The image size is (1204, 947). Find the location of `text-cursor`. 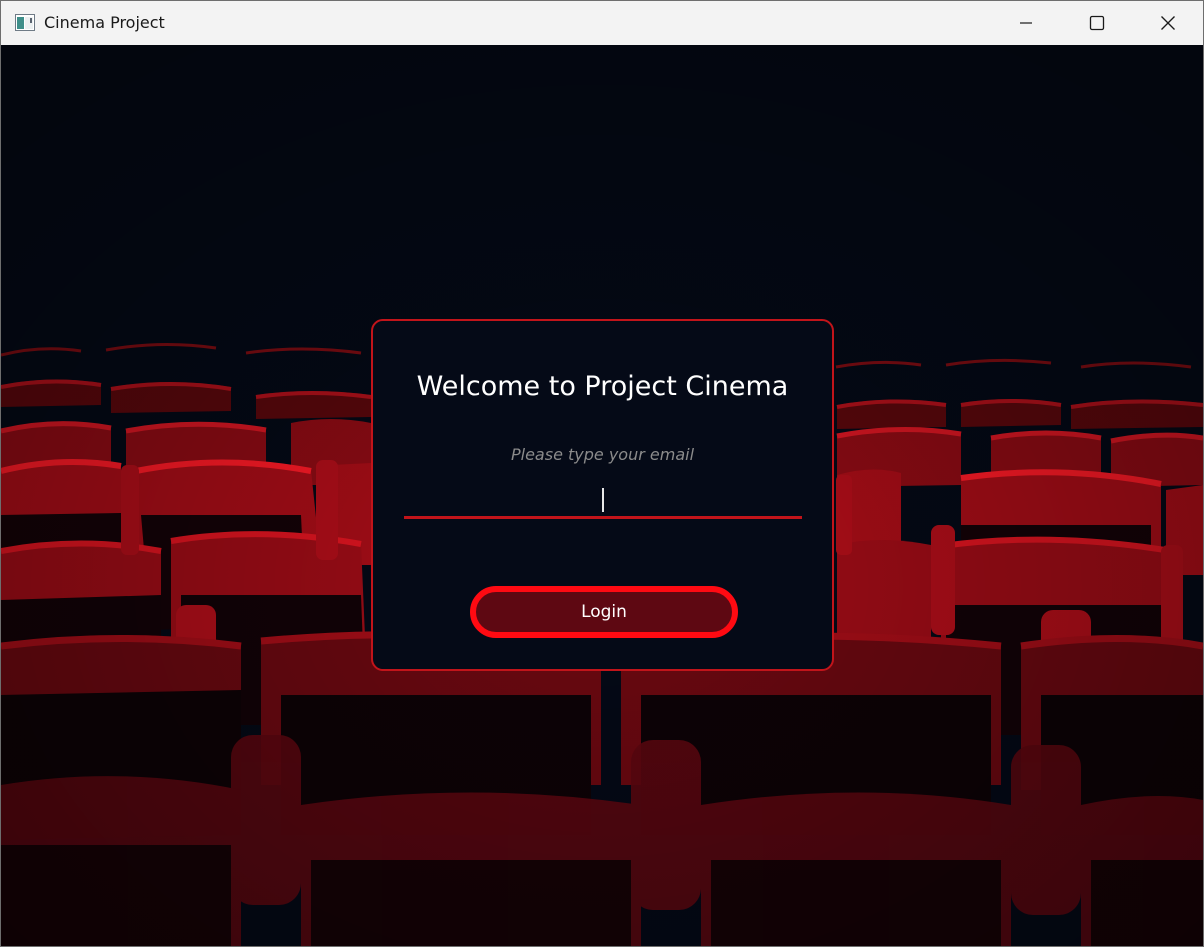

text-cursor is located at coordinates (603, 500).